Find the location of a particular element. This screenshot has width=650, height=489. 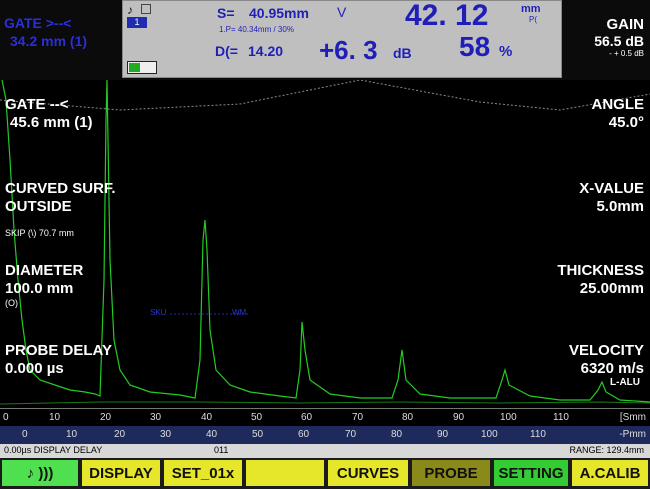

scale-top-tick: 50 is located at coordinates (257, 417).